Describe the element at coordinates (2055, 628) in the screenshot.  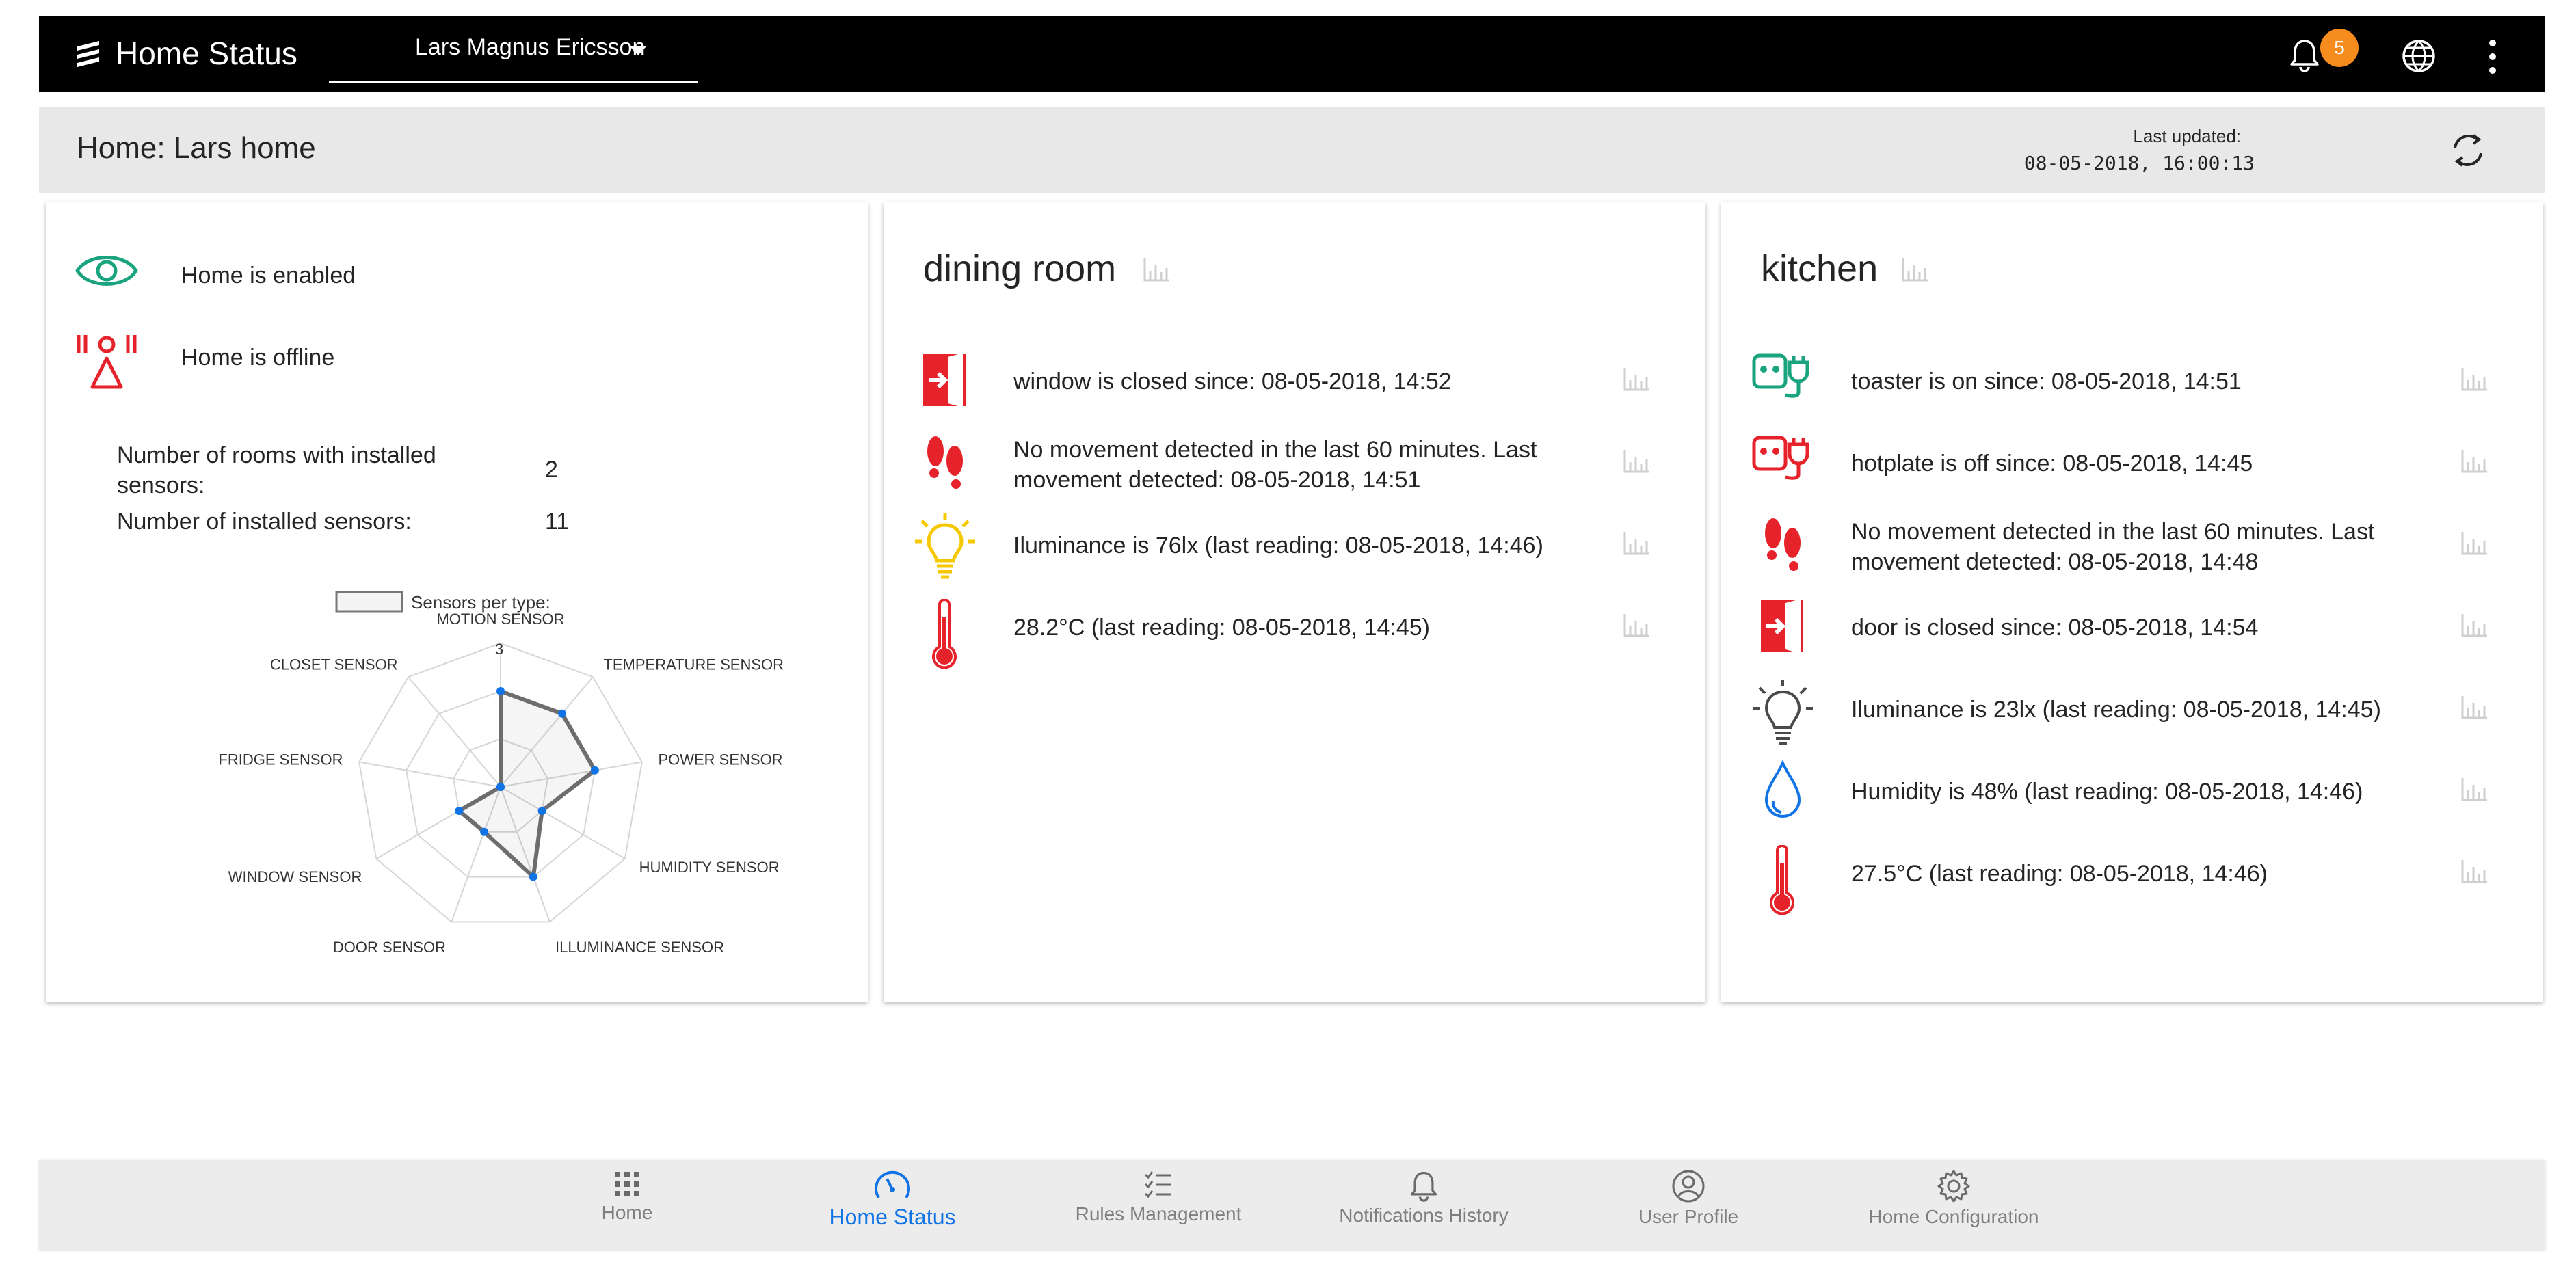
I see `sensor-row-text: door is closed since: 08-05-2018, 14:54` at that location.